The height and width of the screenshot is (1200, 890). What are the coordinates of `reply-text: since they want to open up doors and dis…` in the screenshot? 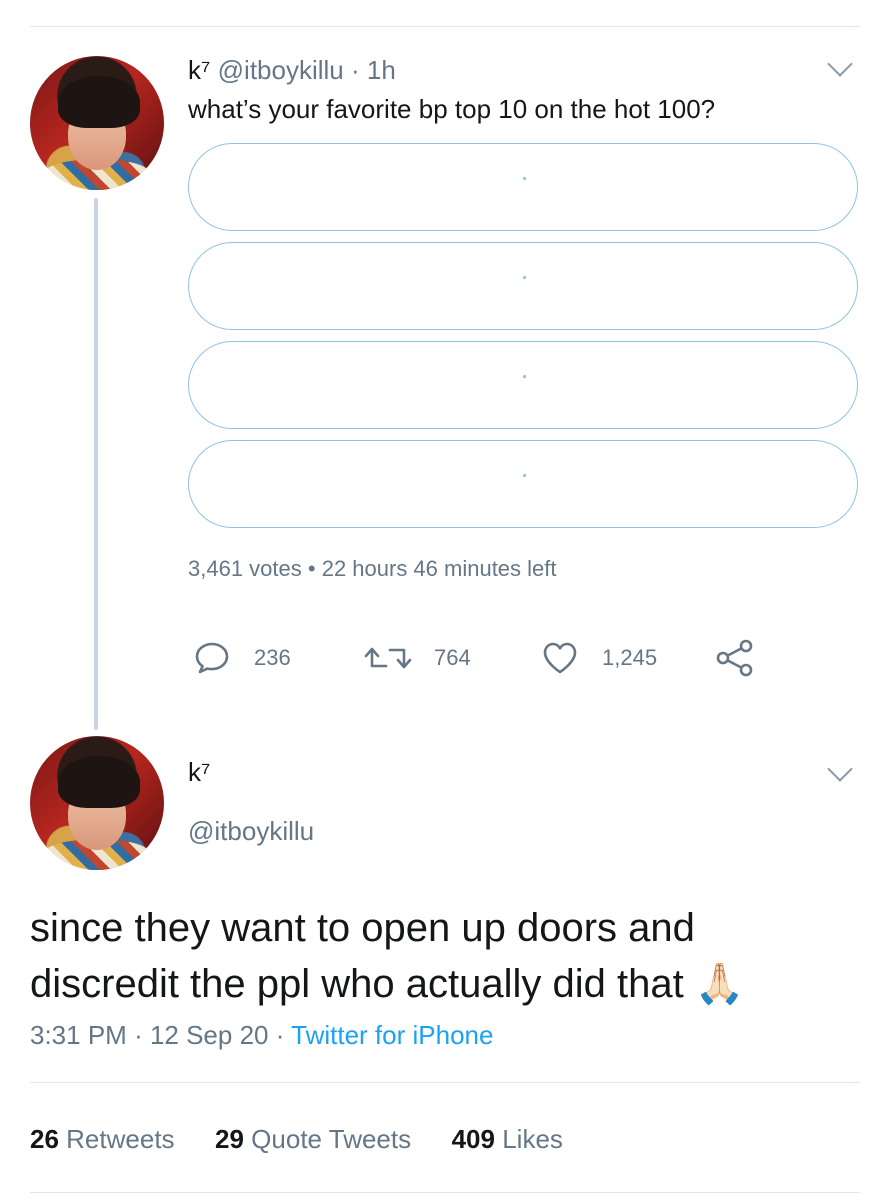 It's located at (362, 956).